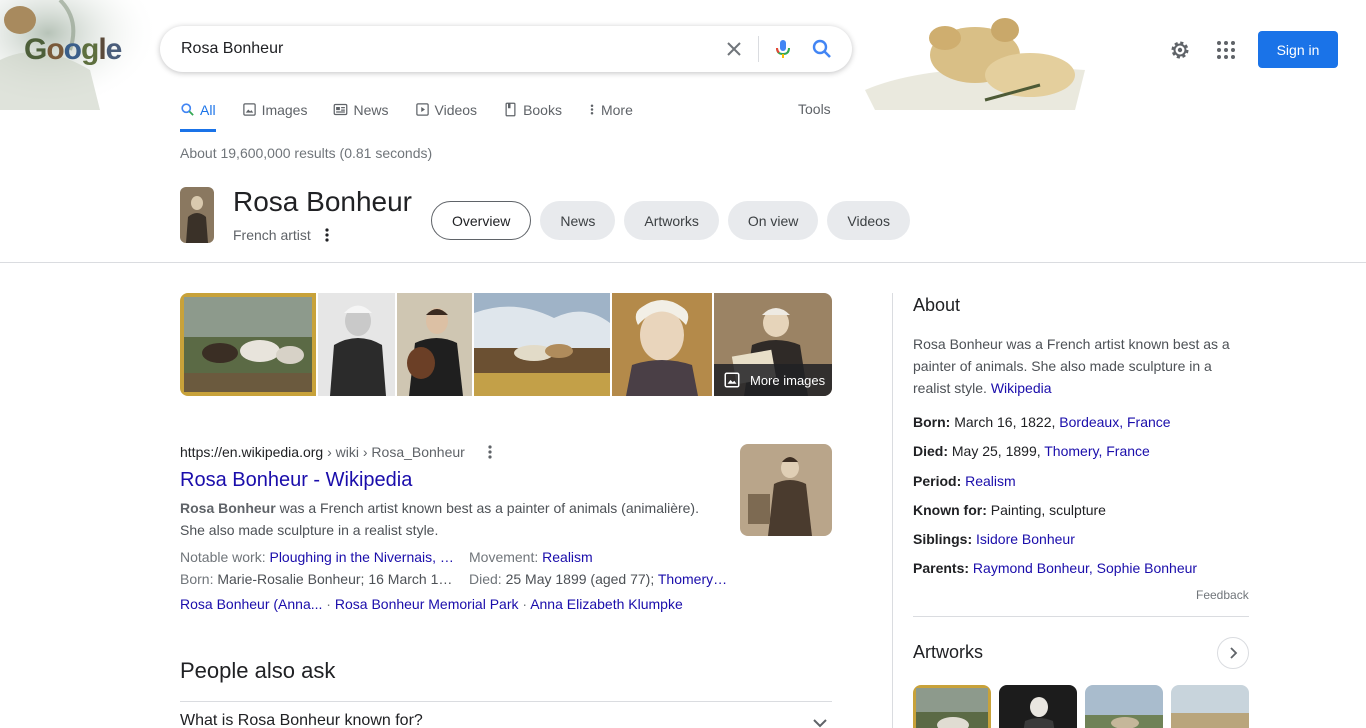  I want to click on paa-divider, so click(506, 701).